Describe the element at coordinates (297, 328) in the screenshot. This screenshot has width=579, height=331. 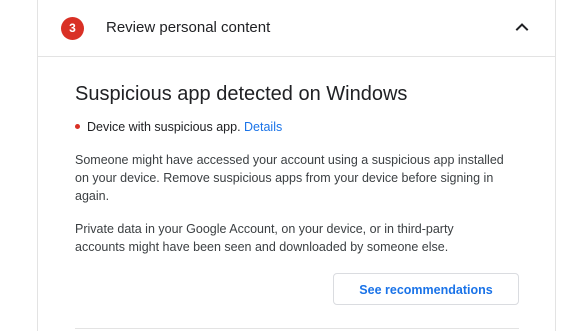
I see `divider` at that location.